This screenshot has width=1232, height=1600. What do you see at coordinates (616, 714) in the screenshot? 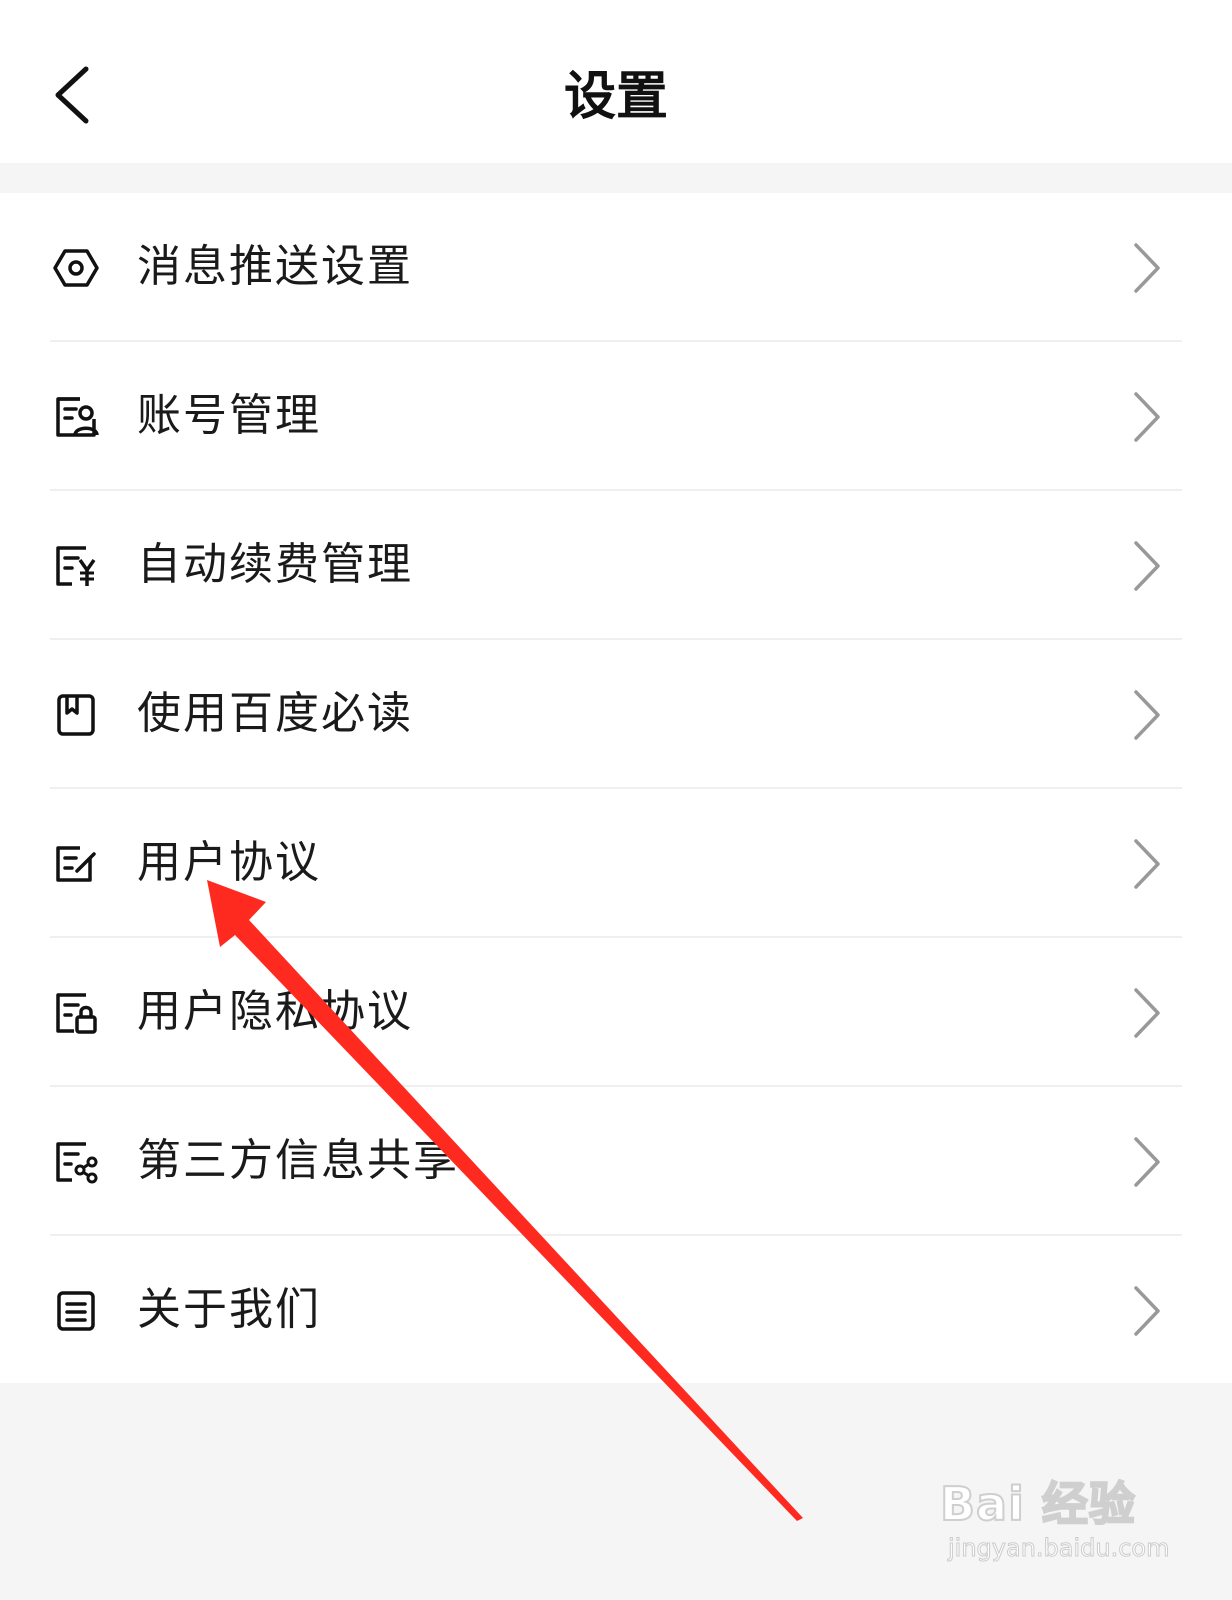
I see `settings-item-how-to-use: 使用百度必读` at bounding box center [616, 714].